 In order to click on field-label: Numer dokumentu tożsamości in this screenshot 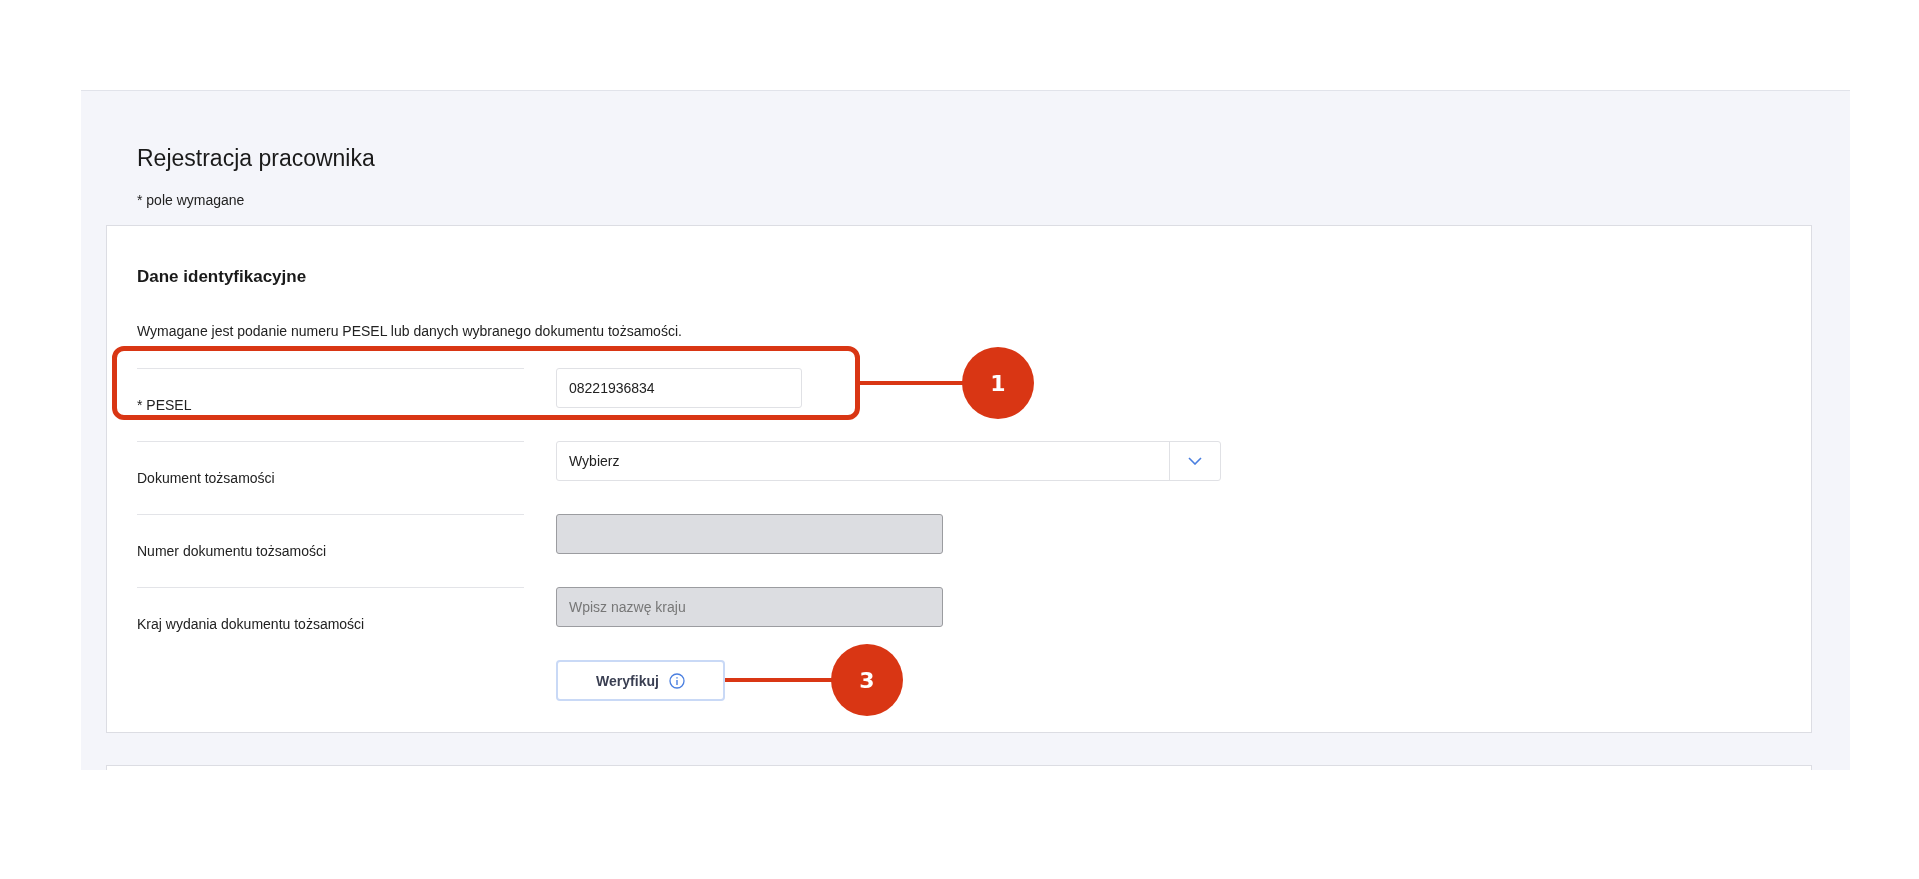, I will do `click(232, 551)`.